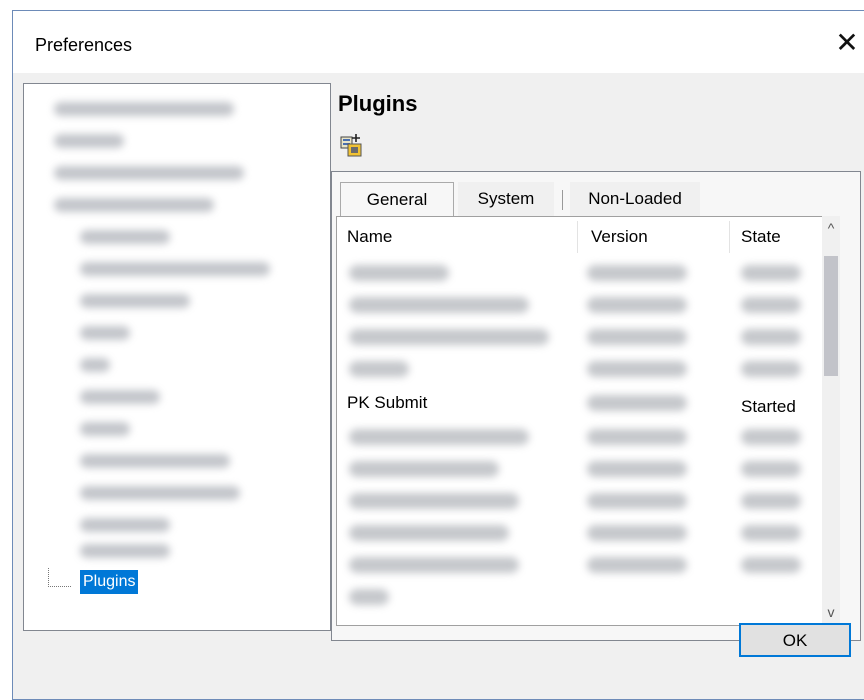 The width and height of the screenshot is (864, 700). Describe the element at coordinates (562, 200) in the screenshot. I see `tab-separator` at that location.